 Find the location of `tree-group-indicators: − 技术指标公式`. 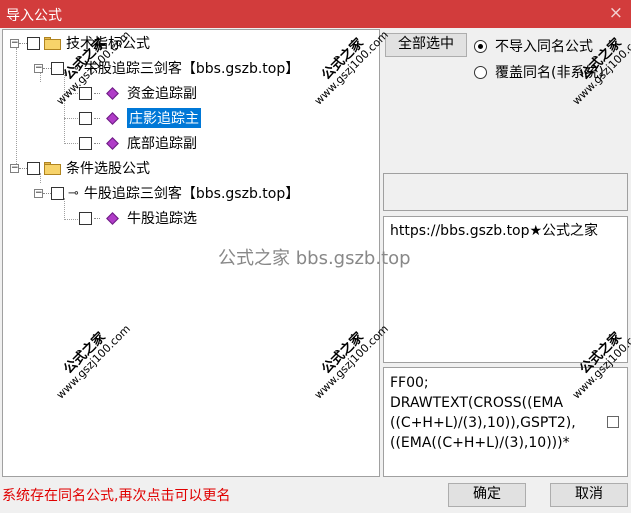

tree-group-indicators: − 技术指标公式 is located at coordinates (80, 43).